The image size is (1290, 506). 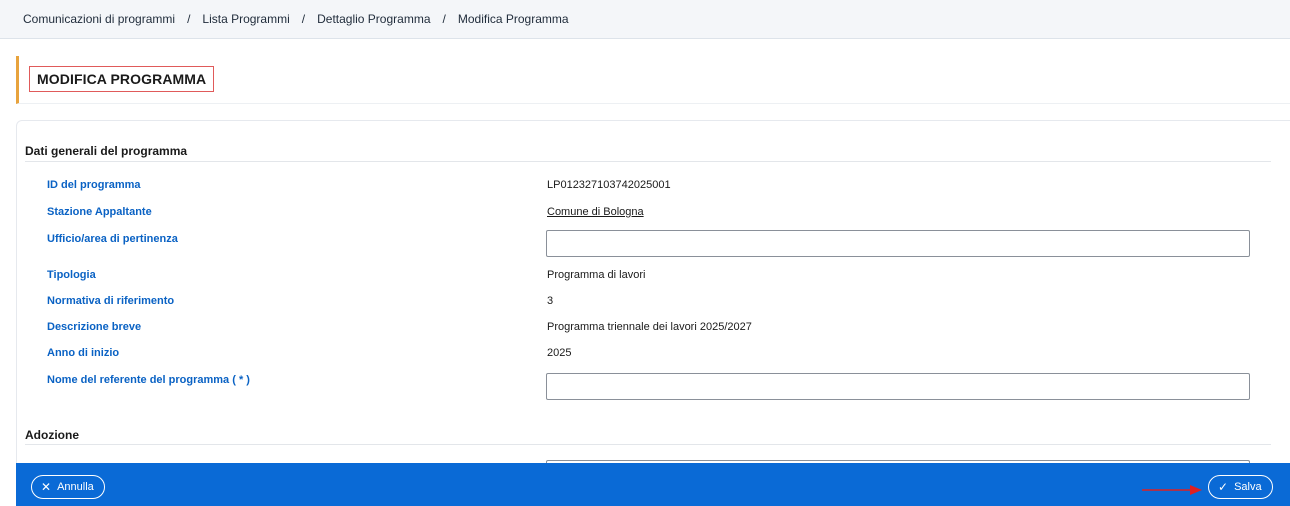 I want to click on label-program-id: ID del programma, so click(x=94, y=185).